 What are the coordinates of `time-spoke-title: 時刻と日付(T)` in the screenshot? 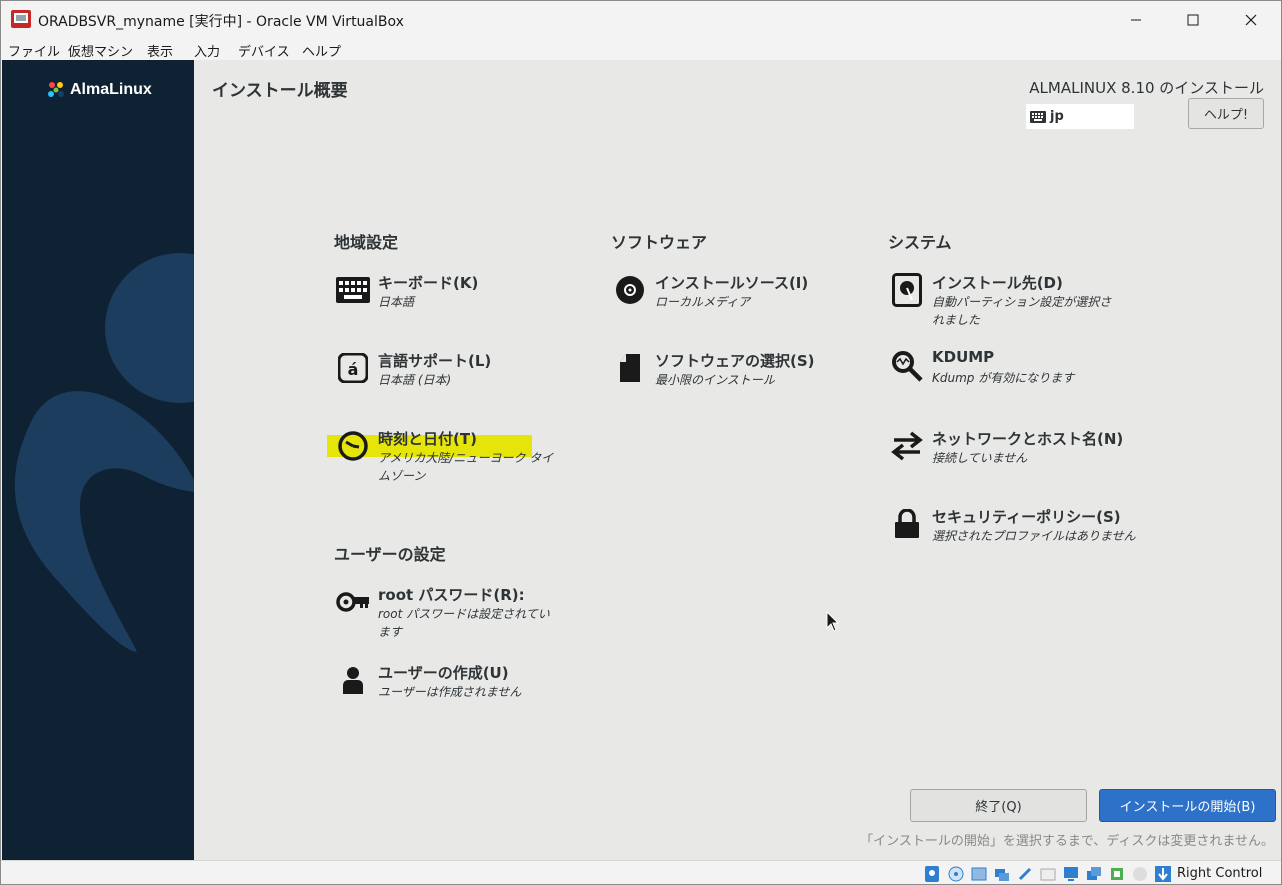 It's located at (427, 439).